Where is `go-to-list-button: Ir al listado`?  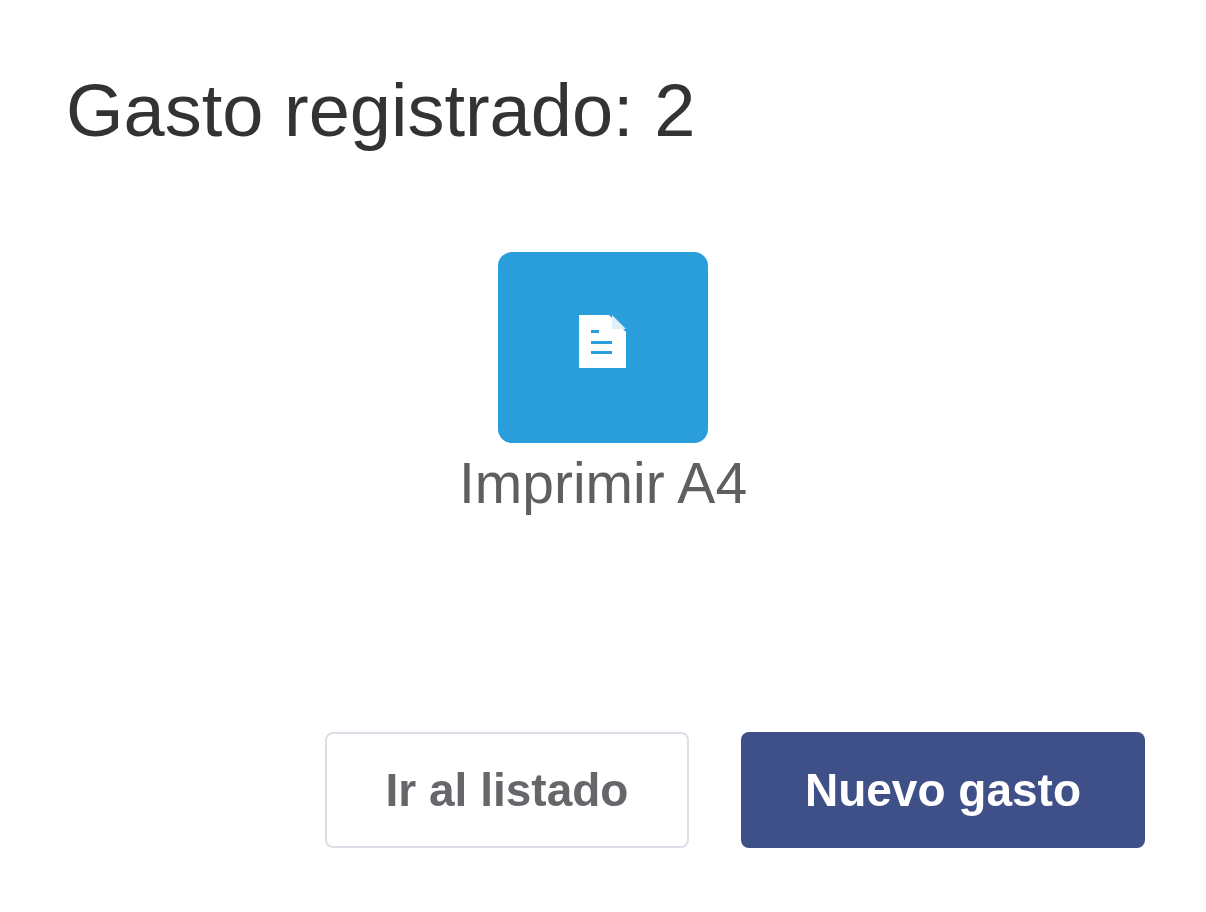 go-to-list-button: Ir al listado is located at coordinates (507, 790).